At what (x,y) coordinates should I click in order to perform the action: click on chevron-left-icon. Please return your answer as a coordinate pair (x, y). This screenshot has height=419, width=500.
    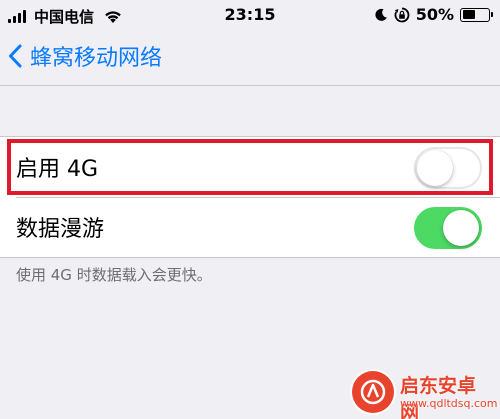
    Looking at the image, I should click on (15, 56).